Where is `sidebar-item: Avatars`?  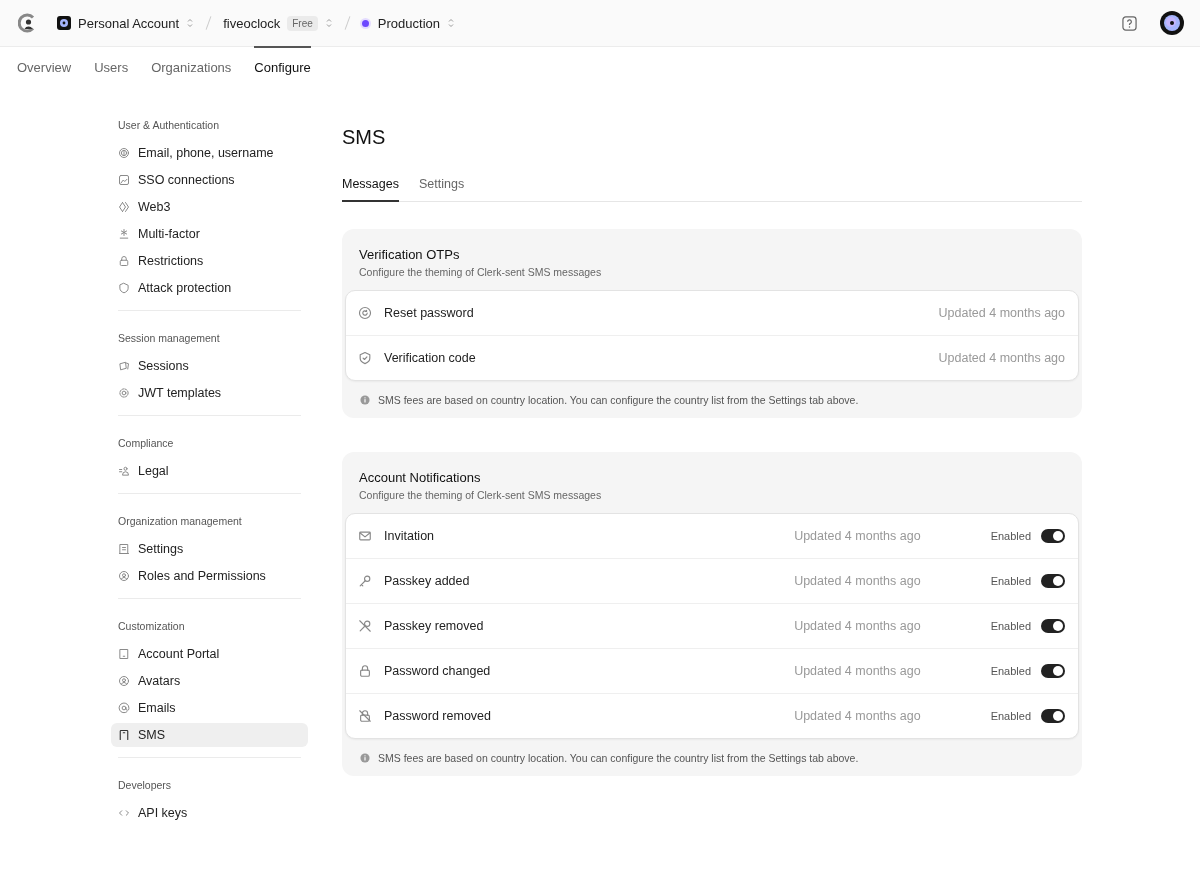
sidebar-item: Avatars is located at coordinates (209, 681).